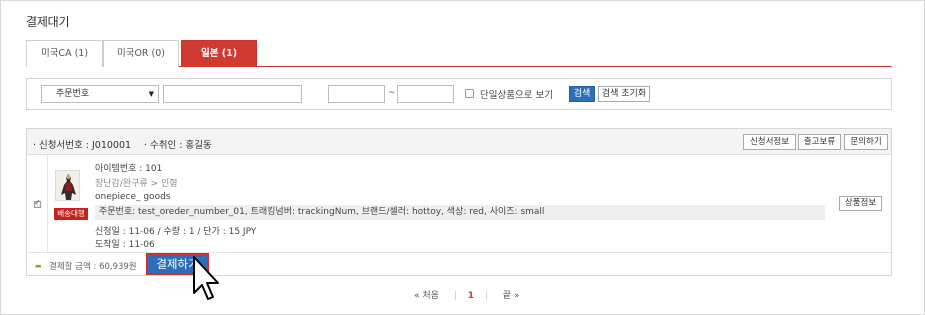 The image size is (925, 315). What do you see at coordinates (425, 94) in the screenshot?
I see `date-to-input` at bounding box center [425, 94].